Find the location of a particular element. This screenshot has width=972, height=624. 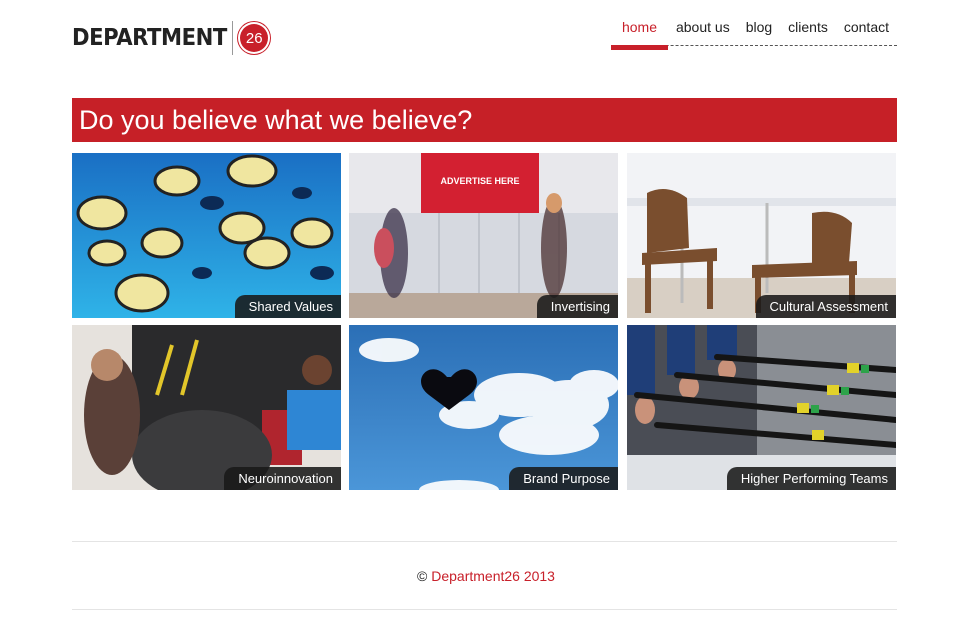

gym-image is located at coordinates (206, 407).